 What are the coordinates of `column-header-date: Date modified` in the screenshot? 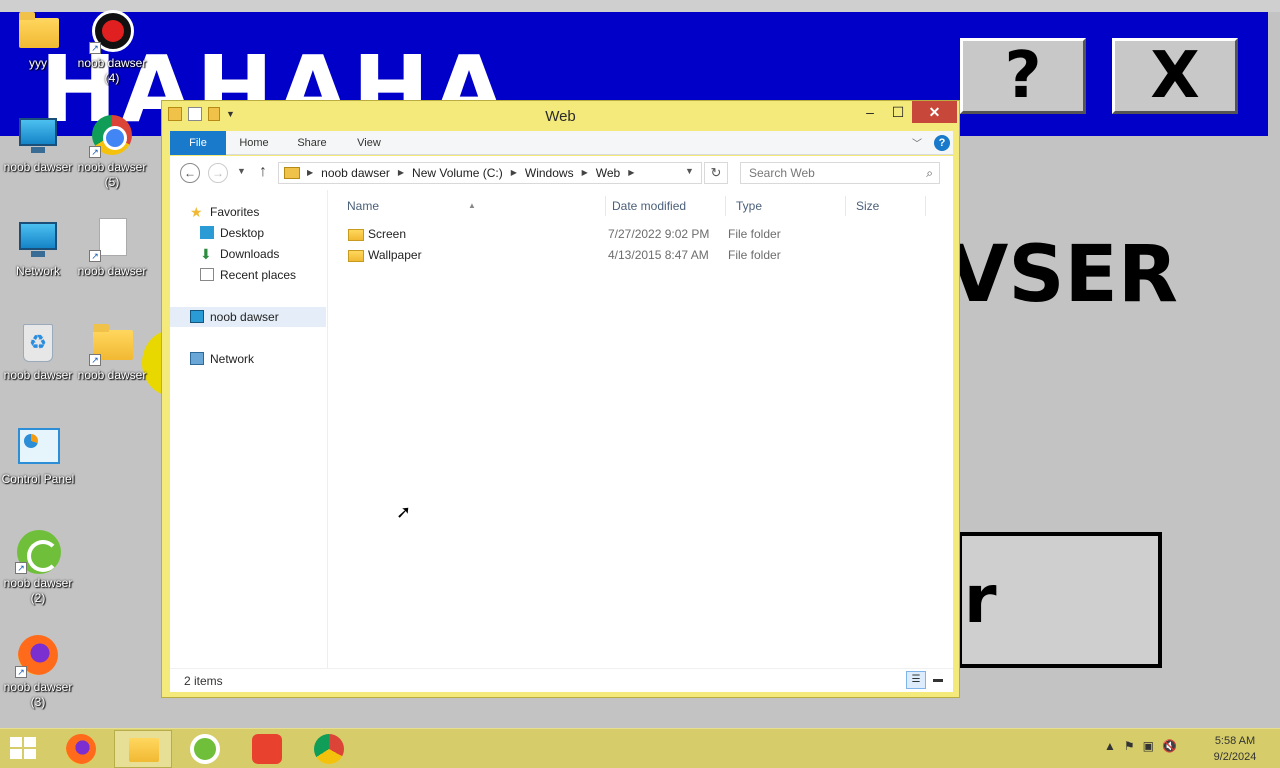 It's located at (666, 206).